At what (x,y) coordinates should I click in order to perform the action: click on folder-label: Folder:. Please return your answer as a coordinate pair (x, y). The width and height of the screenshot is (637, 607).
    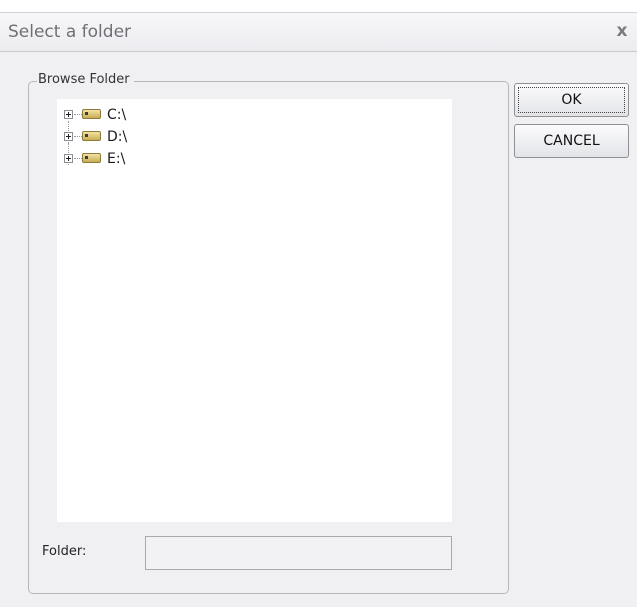
    Looking at the image, I should click on (64, 551).